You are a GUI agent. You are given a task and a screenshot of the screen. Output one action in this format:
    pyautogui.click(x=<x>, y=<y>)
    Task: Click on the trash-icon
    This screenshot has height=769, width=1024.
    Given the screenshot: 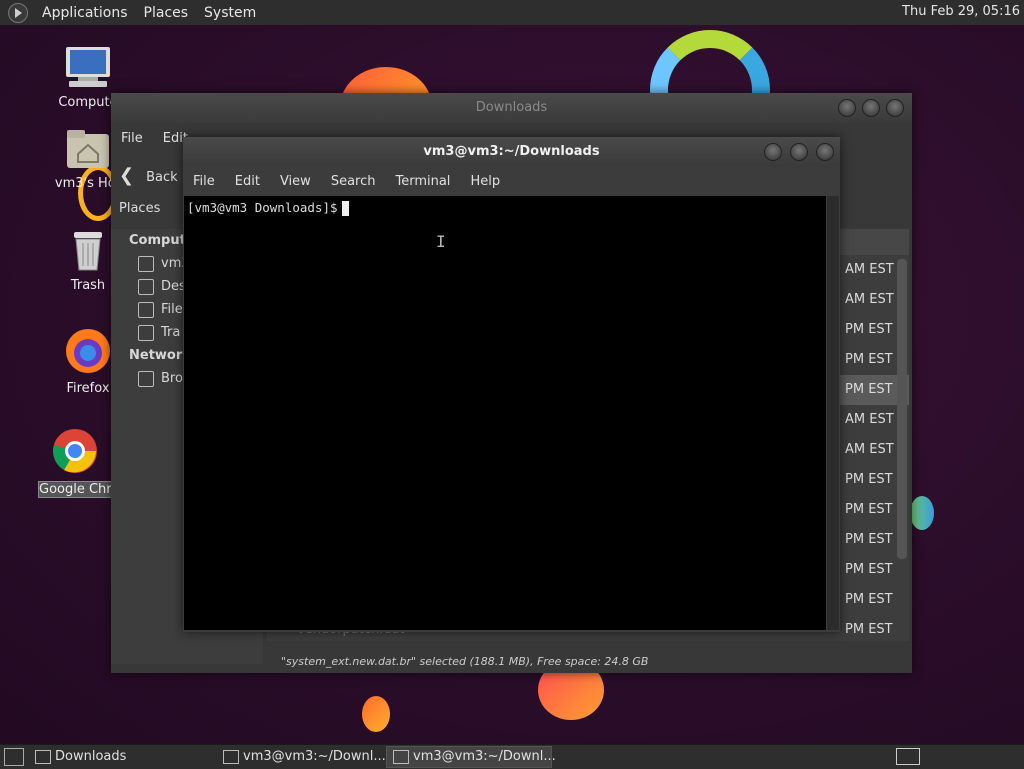 What is the action you would take?
    pyautogui.click(x=88, y=251)
    